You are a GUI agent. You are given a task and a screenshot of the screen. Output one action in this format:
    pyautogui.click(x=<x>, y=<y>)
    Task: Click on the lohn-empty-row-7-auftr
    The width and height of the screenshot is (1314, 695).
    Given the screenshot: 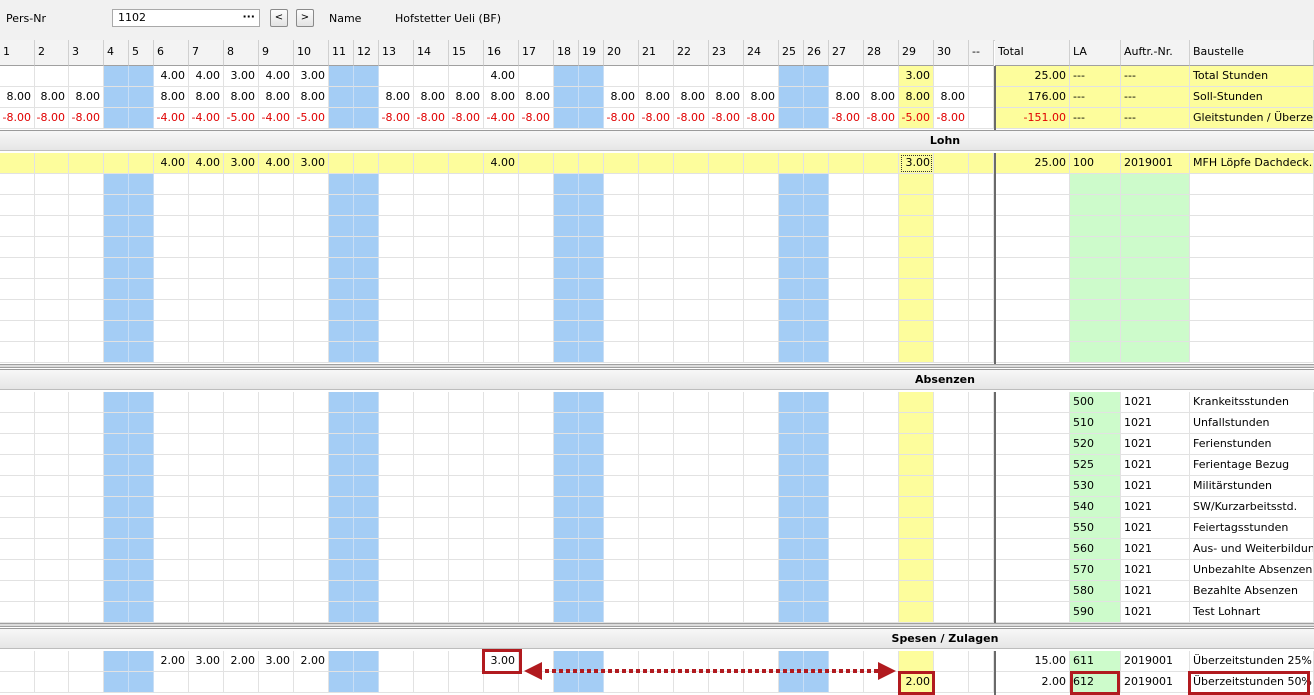 What is the action you would take?
    pyautogui.click(x=1155, y=310)
    